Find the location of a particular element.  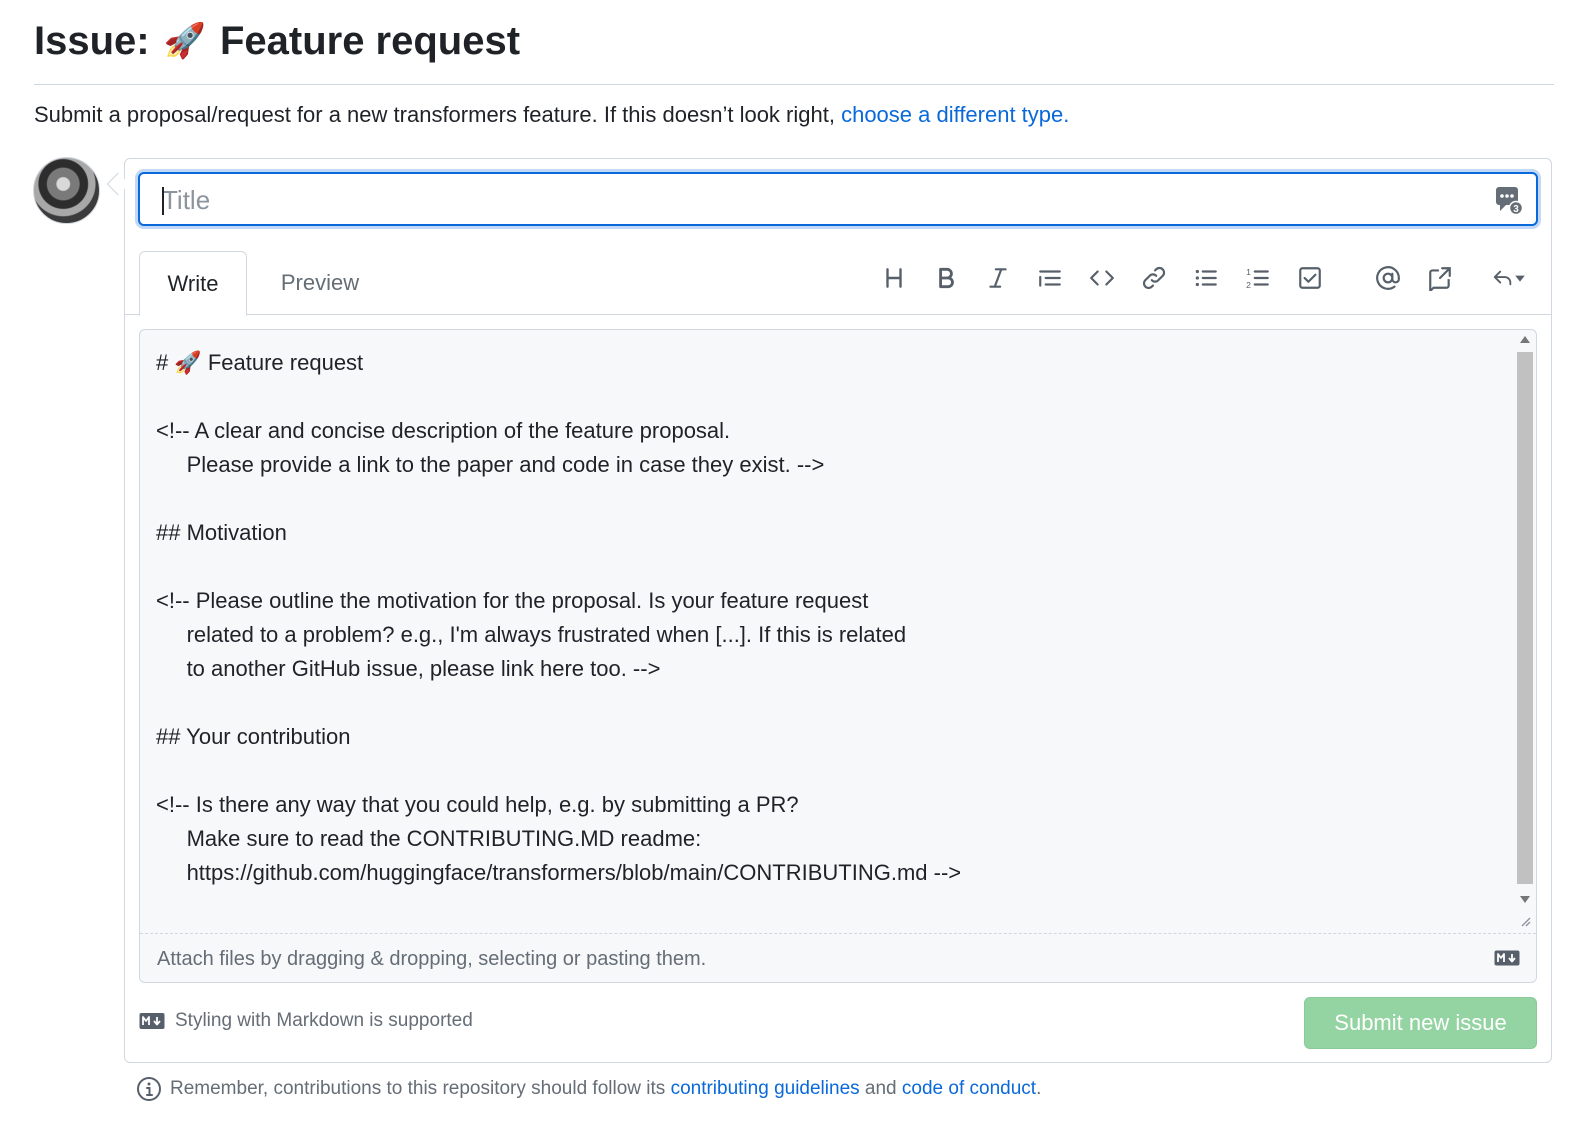

page-title: Issue: 🚀 Feature request is located at coordinates (277, 41).